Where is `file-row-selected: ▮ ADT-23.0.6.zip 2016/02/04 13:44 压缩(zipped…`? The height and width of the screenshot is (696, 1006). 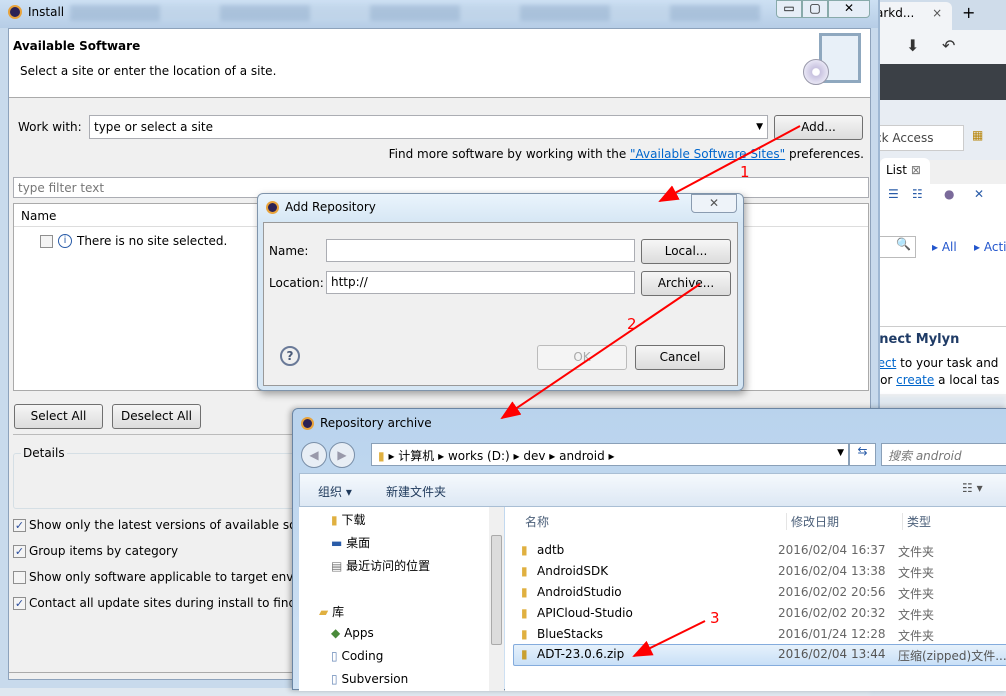
file-row-selected: ▮ ADT-23.0.6.zip 2016/02/04 13:44 压缩(zipped… is located at coordinates (759, 655).